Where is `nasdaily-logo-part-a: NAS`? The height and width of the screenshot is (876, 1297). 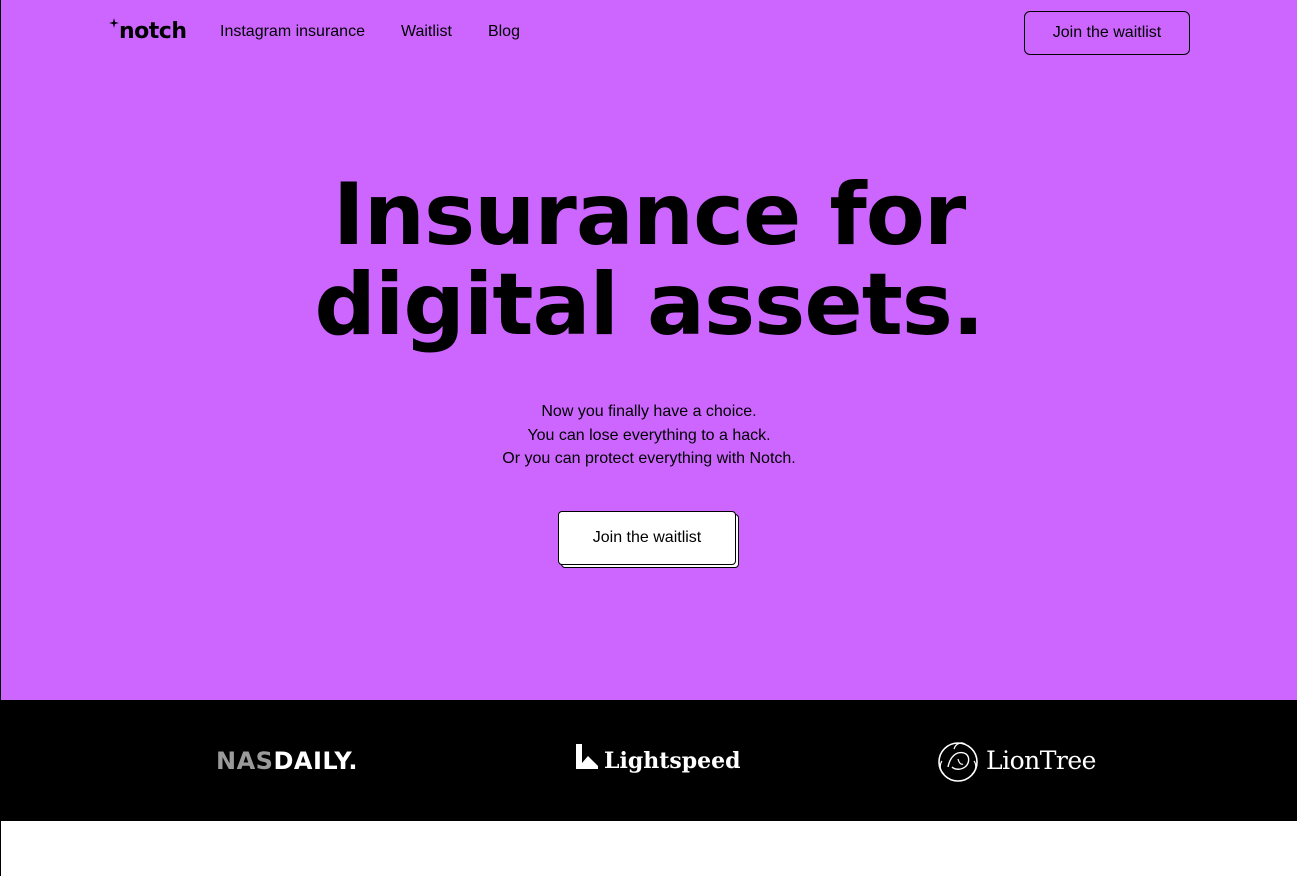
nasdaily-logo-part-a: NAS is located at coordinates (245, 760).